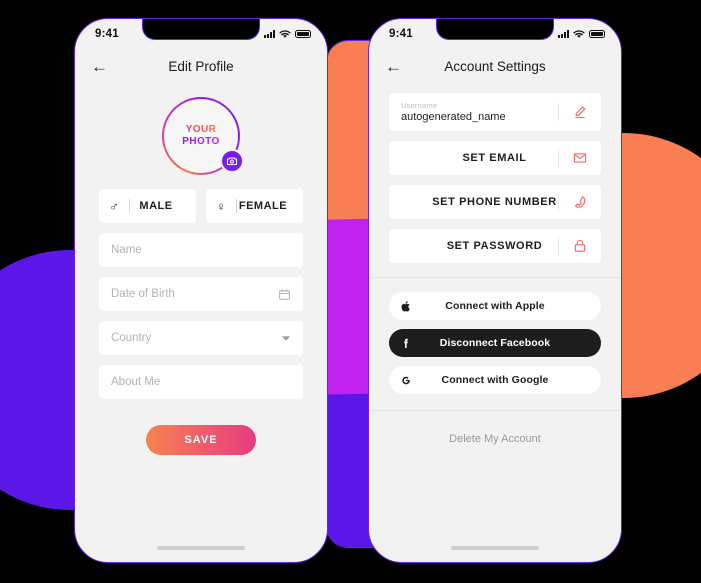  Describe the element at coordinates (201, 206) in the screenshot. I see `gender-selector: ♂ MALE ♀ FEMALE` at that location.